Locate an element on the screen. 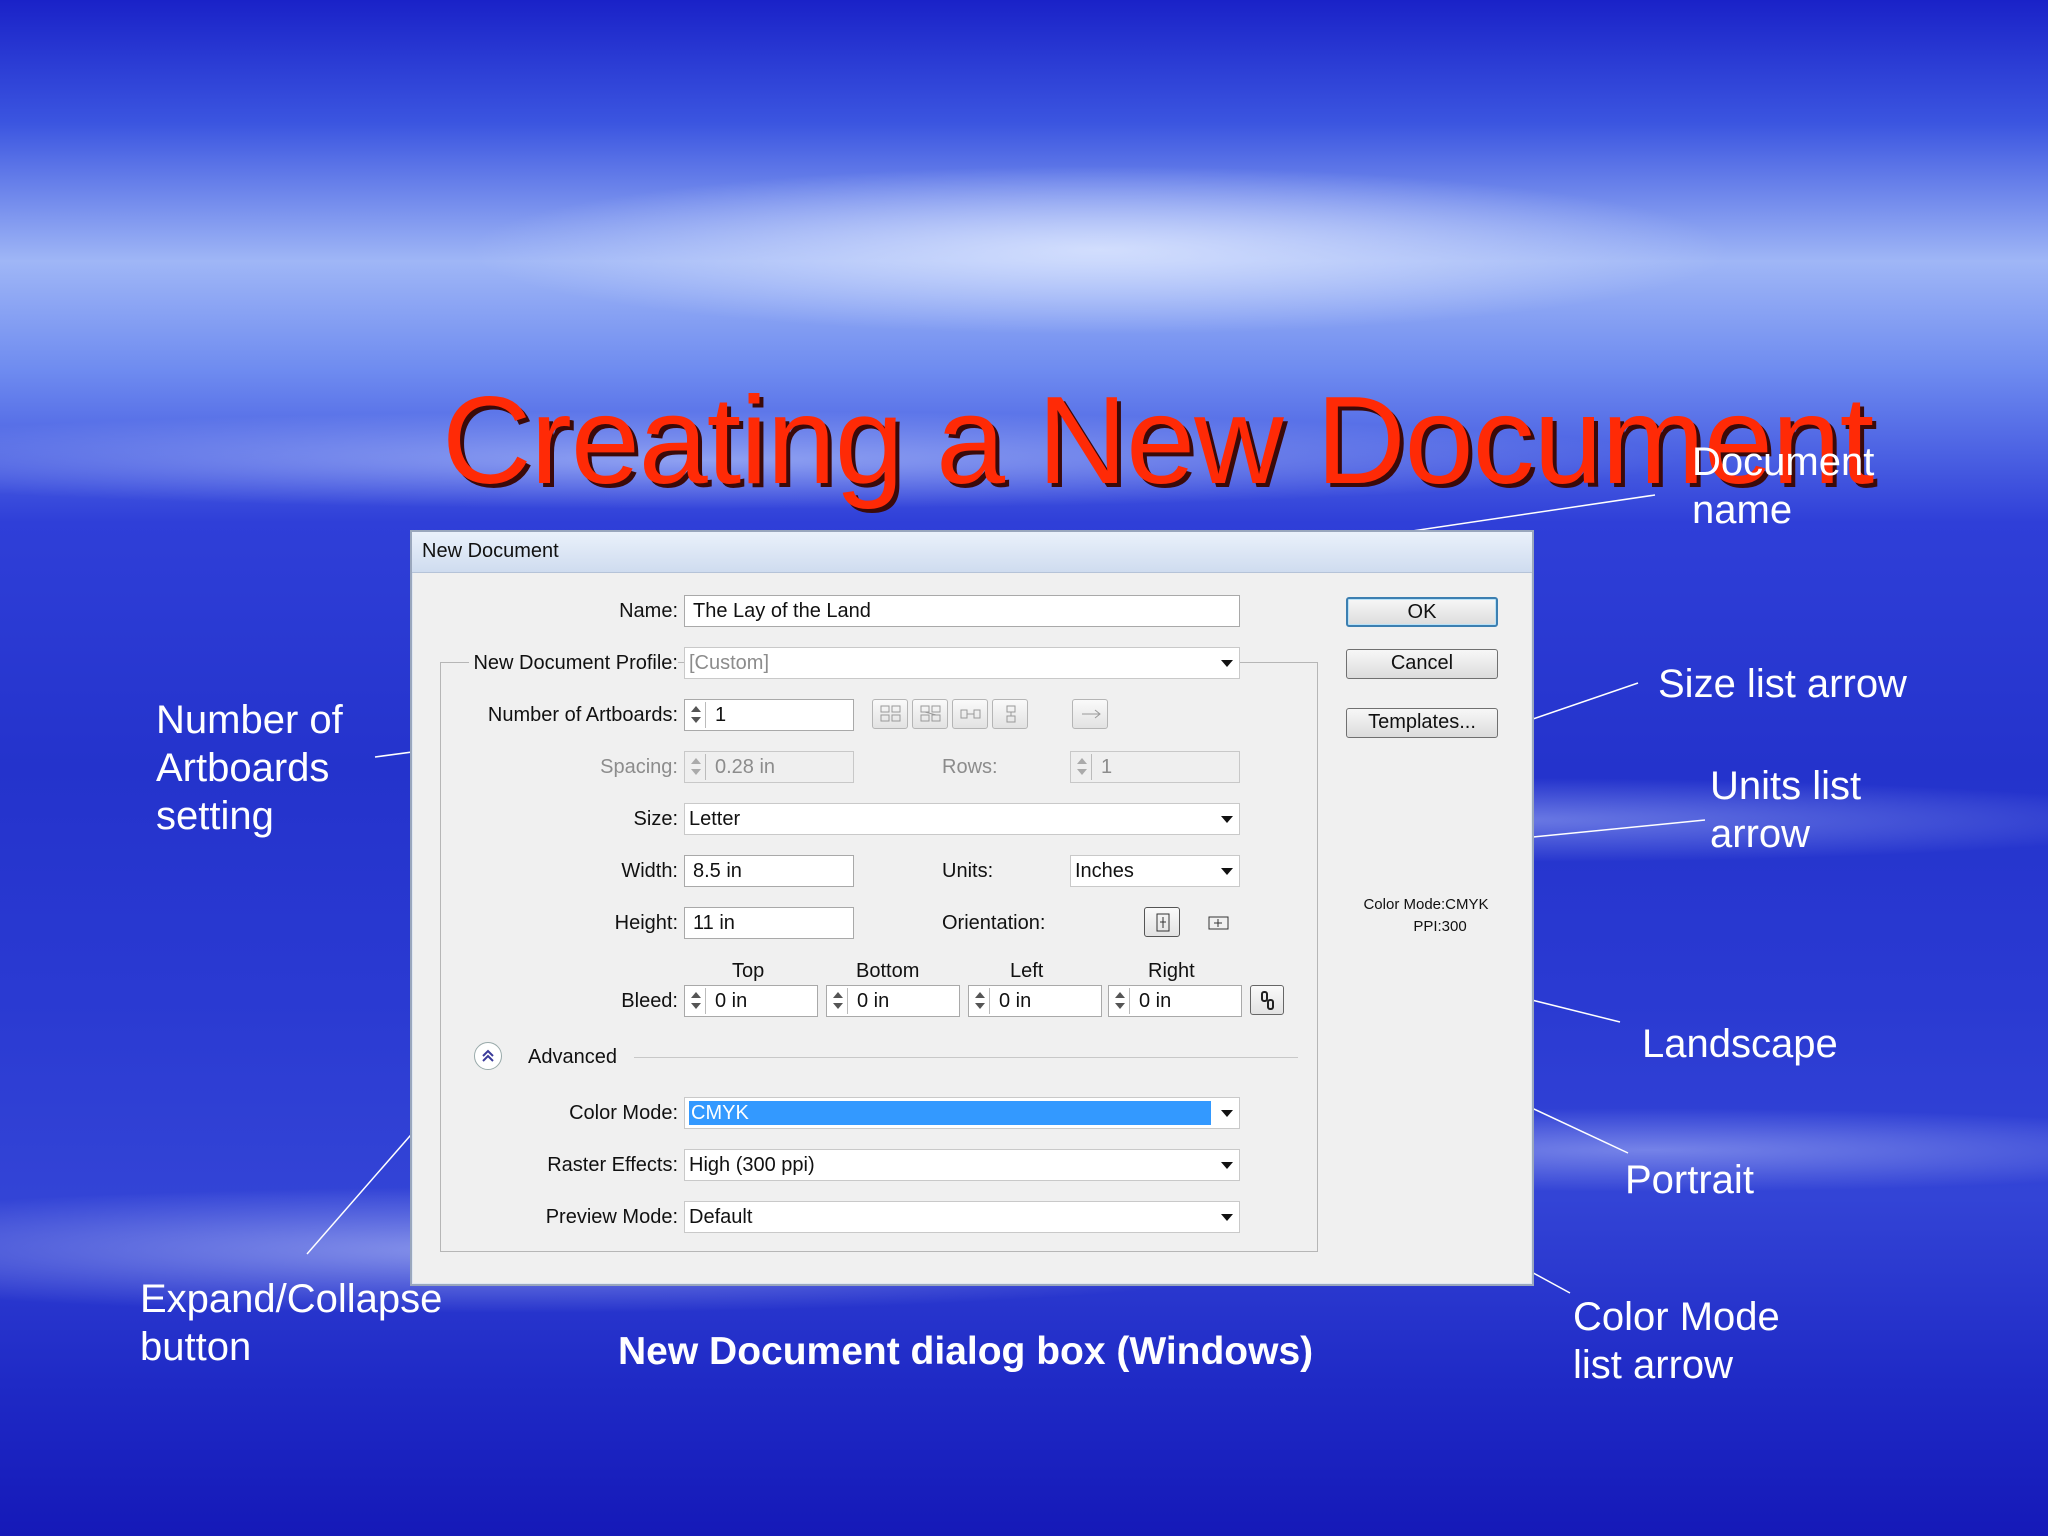 The image size is (2048, 1536). profile-select: [Custom] is located at coordinates (962, 663).